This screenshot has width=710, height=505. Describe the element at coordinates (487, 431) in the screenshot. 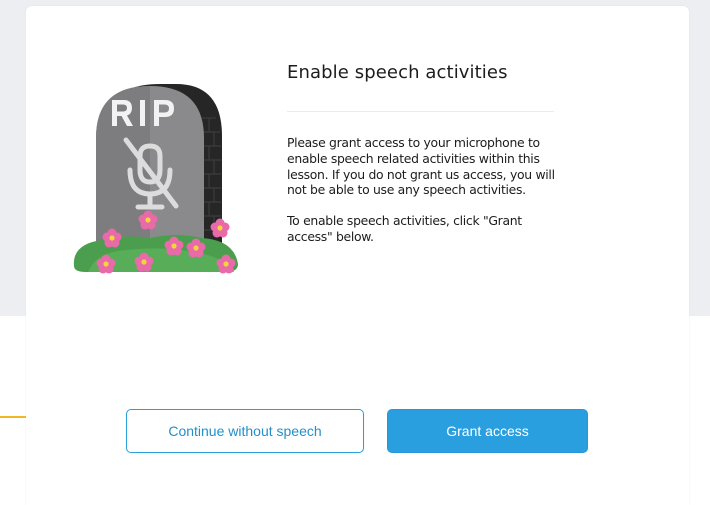

I see `grant-access-button: Grant access` at that location.